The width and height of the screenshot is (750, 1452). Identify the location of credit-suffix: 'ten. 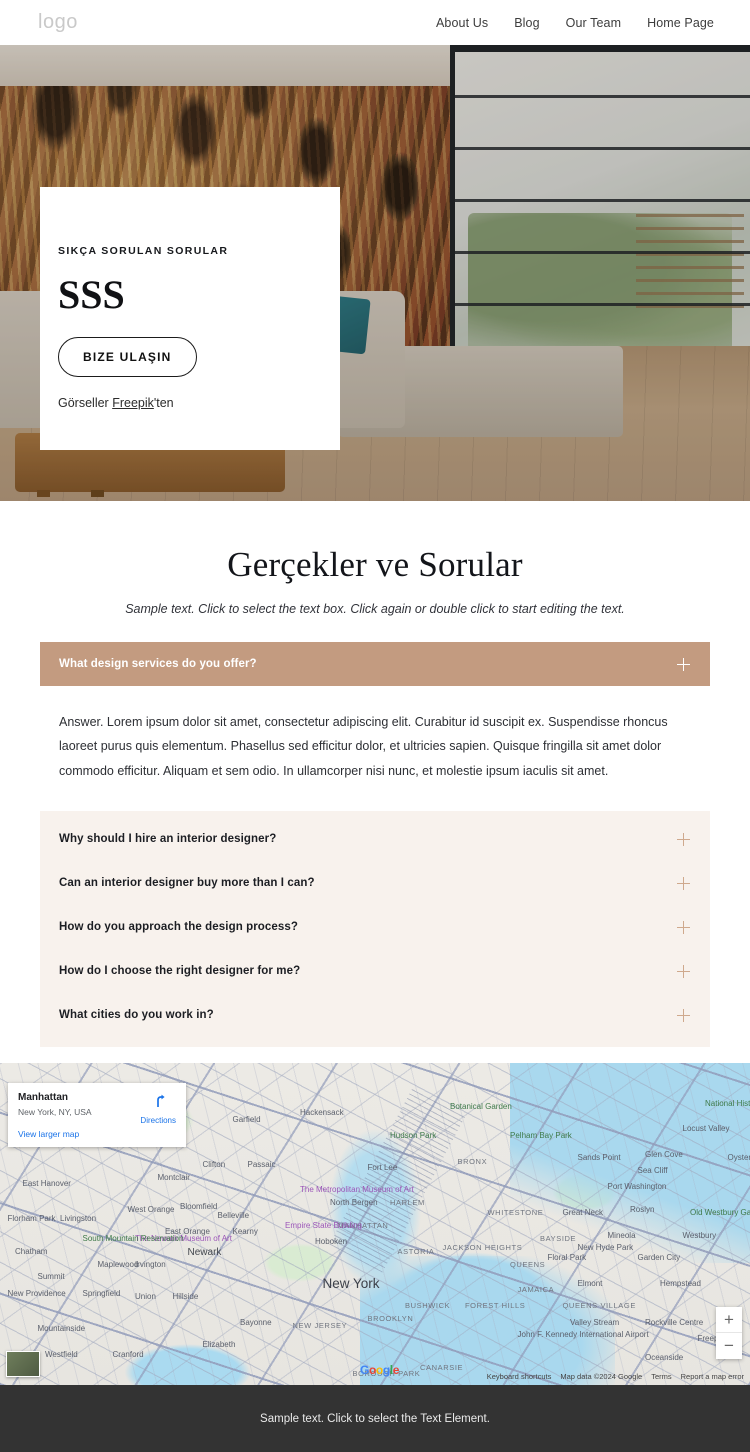
(164, 403).